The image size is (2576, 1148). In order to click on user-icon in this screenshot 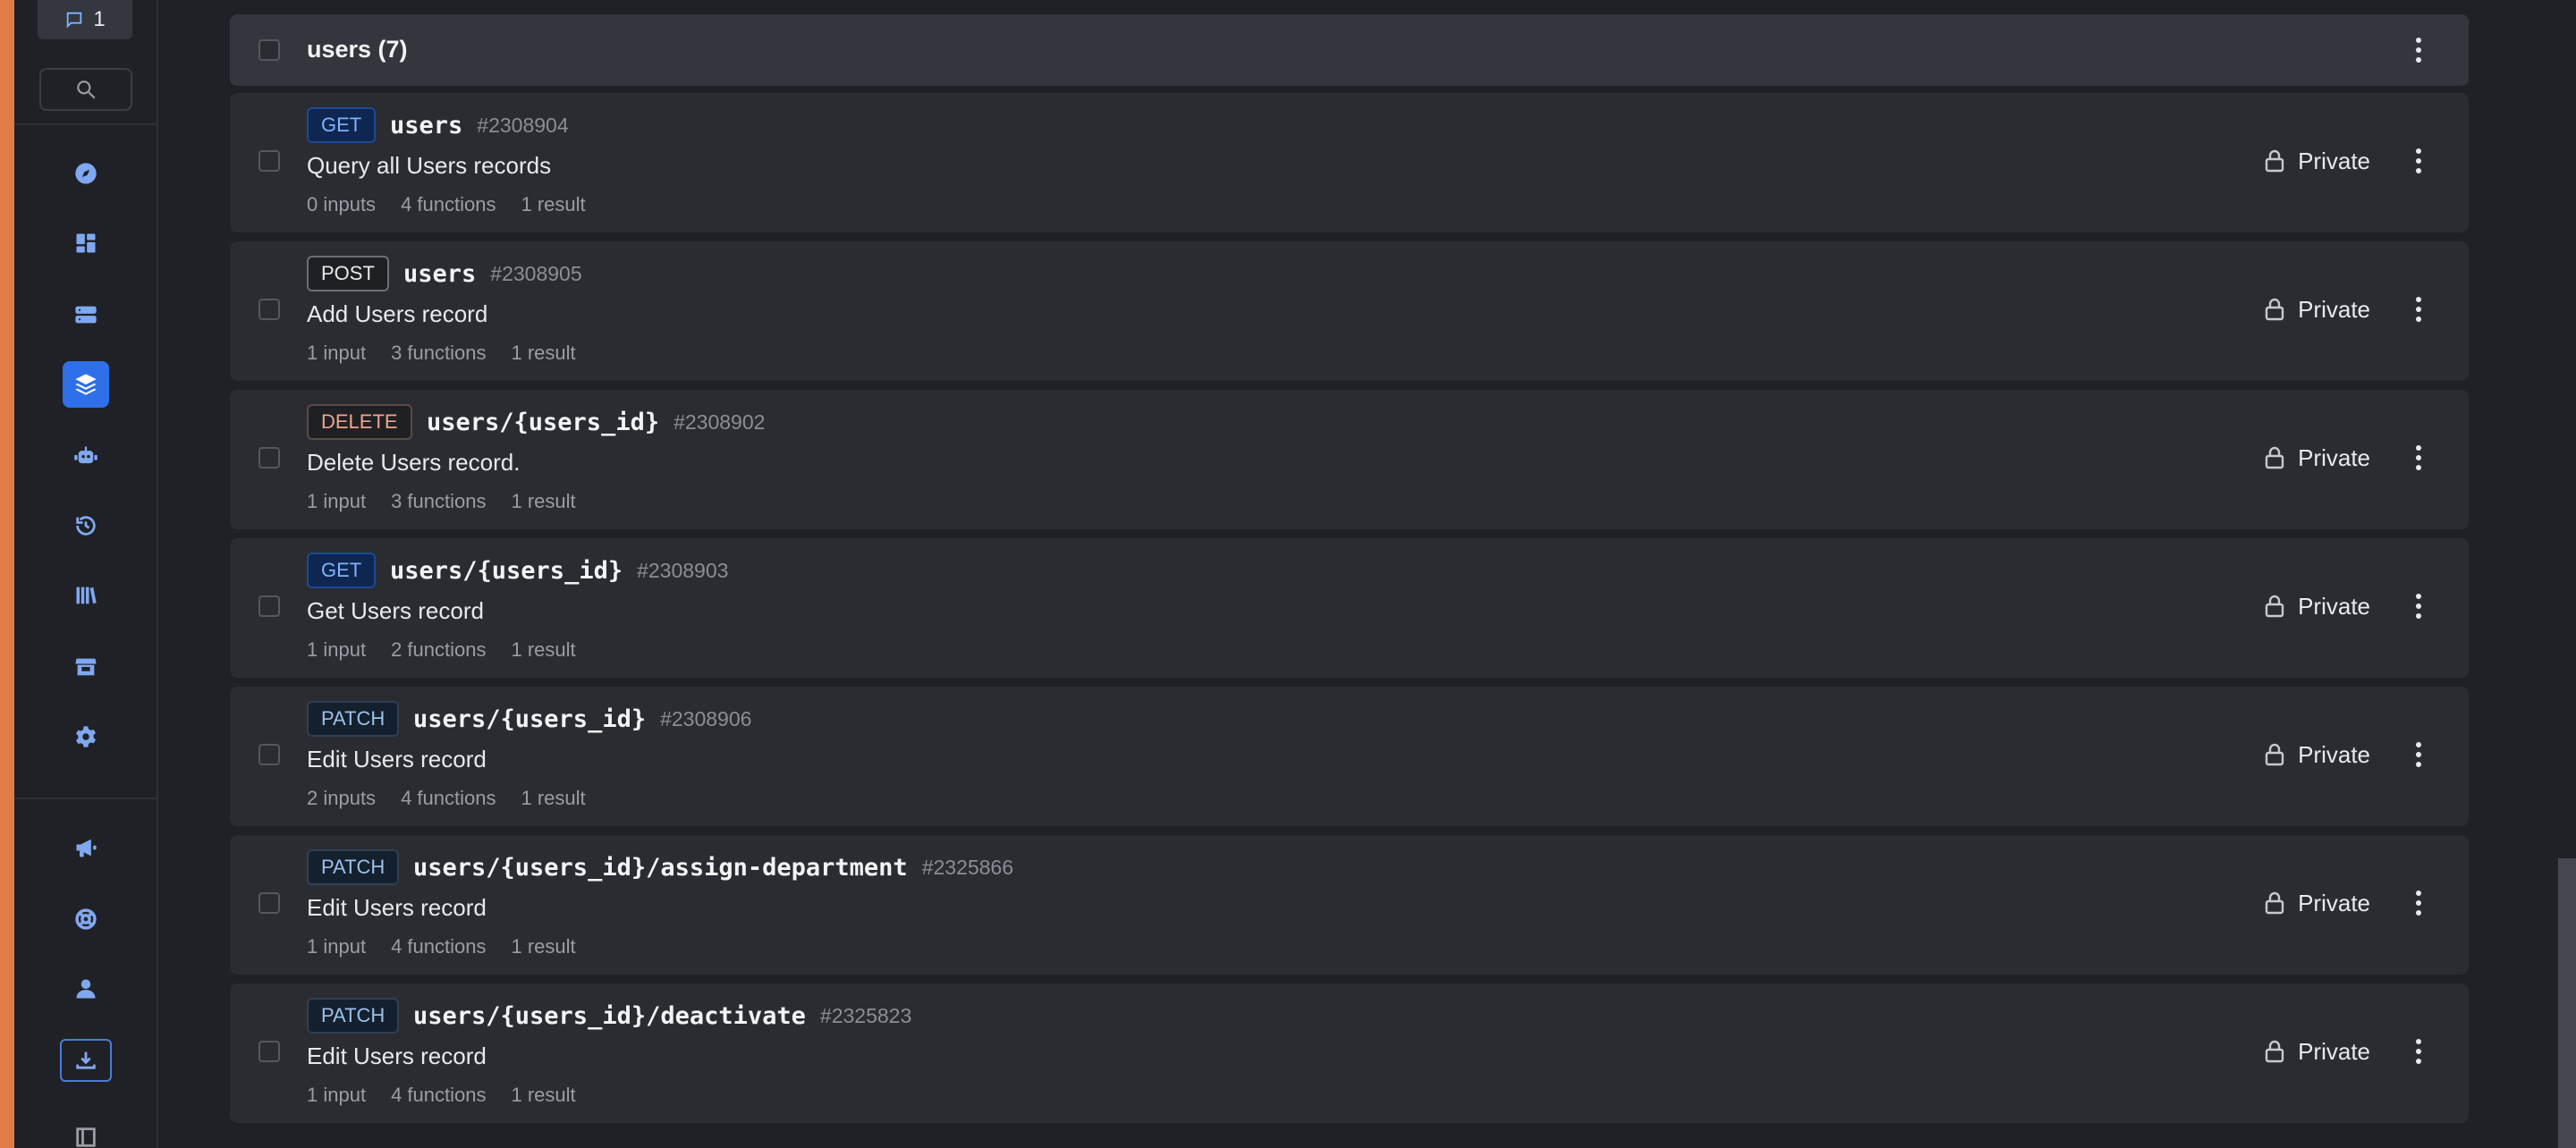, I will do `click(86, 989)`.